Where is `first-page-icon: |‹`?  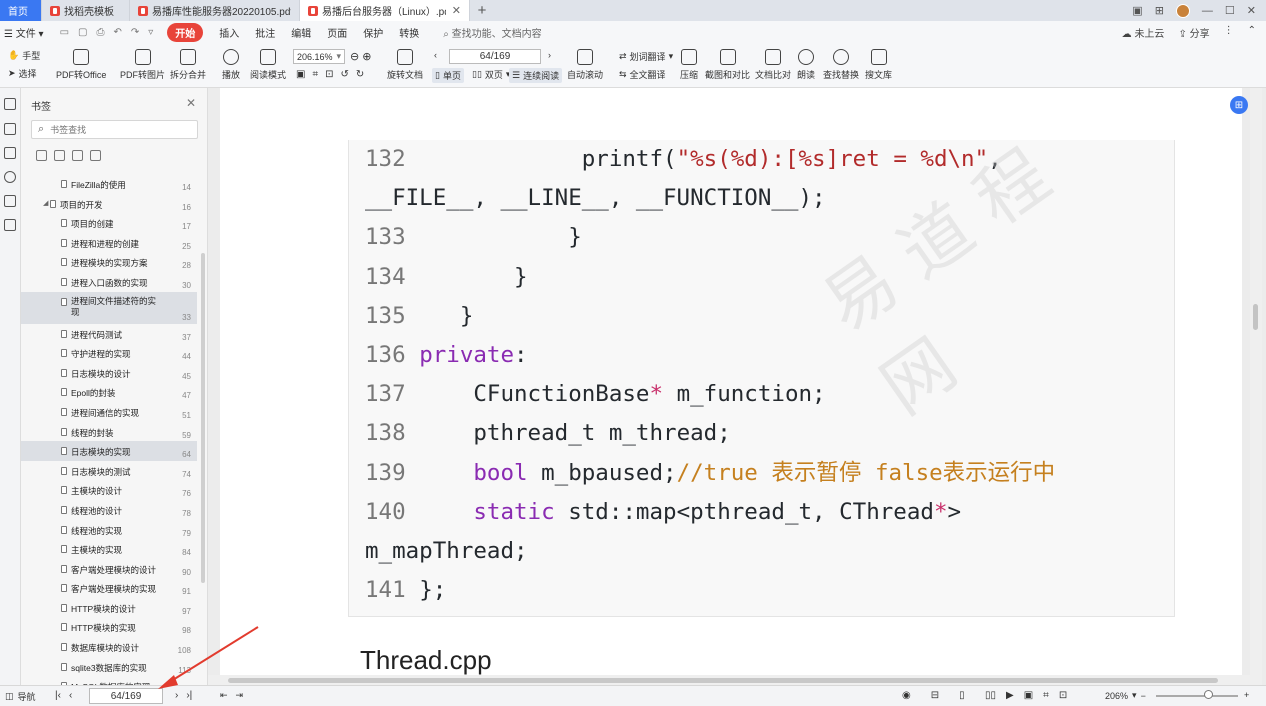 first-page-icon: |‹ is located at coordinates (58, 695).